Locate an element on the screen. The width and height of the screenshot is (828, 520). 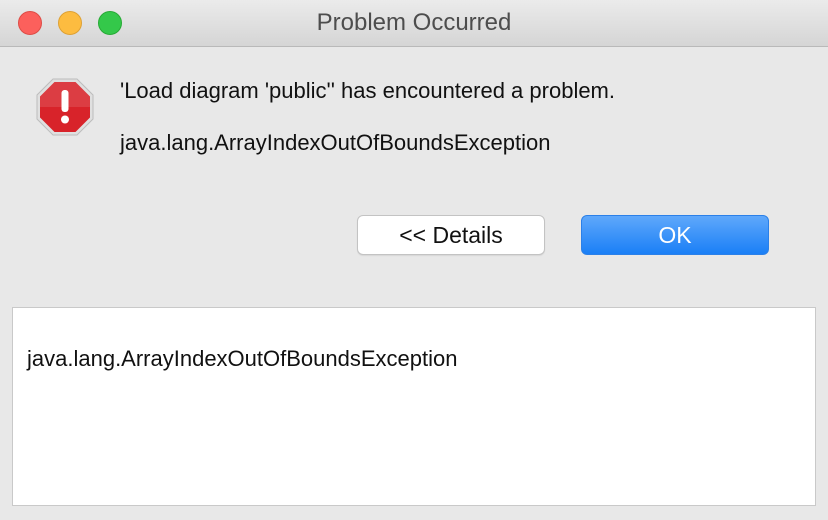
exception-summary: java.lang.ArrayIndexOutOfBoundsException is located at coordinates (335, 142).